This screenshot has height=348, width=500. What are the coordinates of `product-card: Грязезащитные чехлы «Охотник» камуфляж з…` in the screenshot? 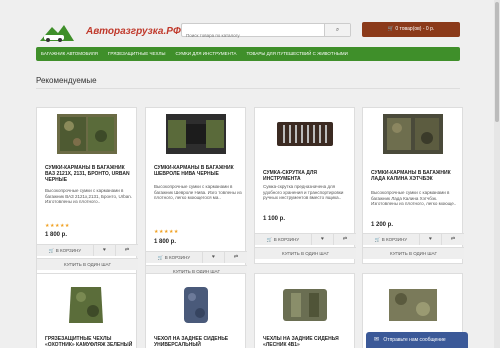 It's located at (86, 310).